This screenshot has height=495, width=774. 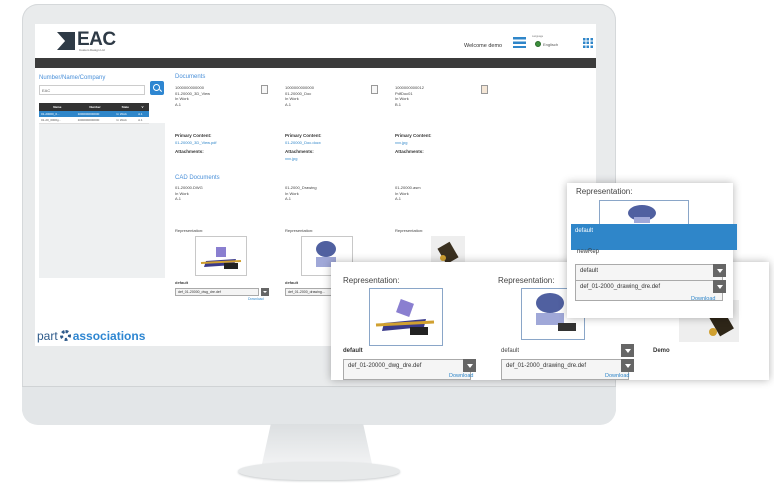 I want to click on search-button, so click(x=157, y=88).